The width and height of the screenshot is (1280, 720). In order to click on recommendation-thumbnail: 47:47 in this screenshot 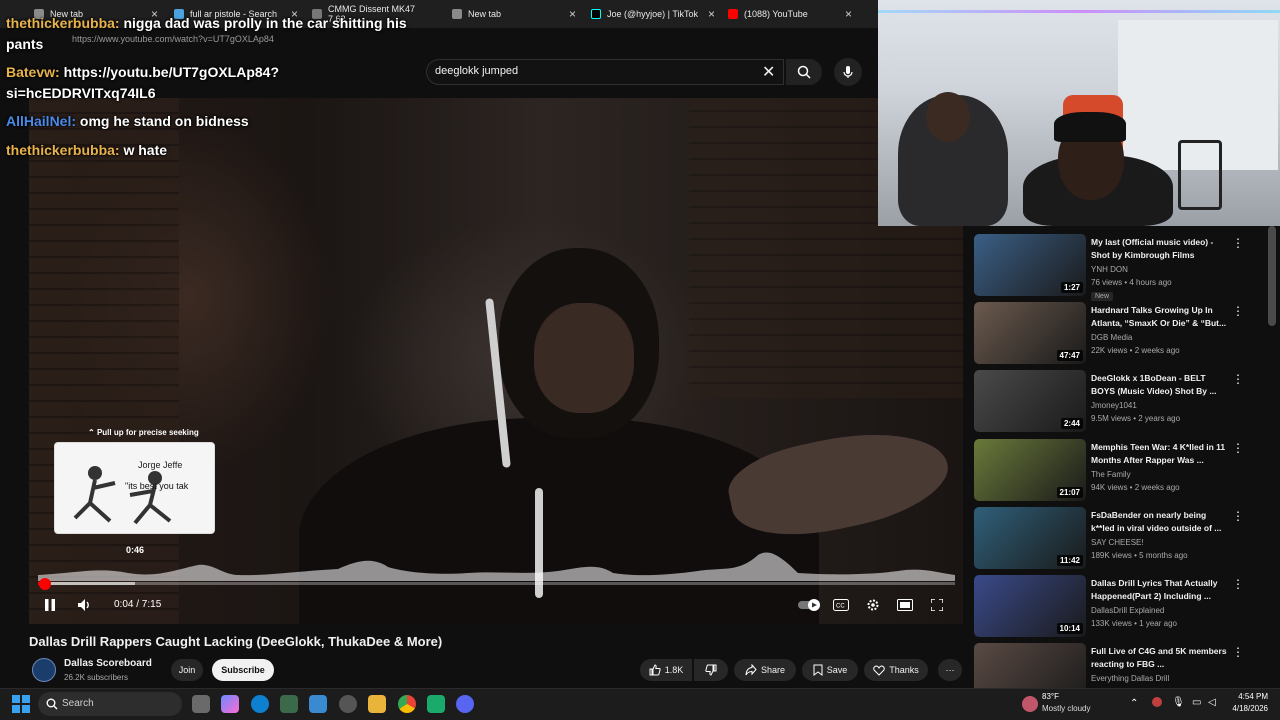, I will do `click(1030, 333)`.